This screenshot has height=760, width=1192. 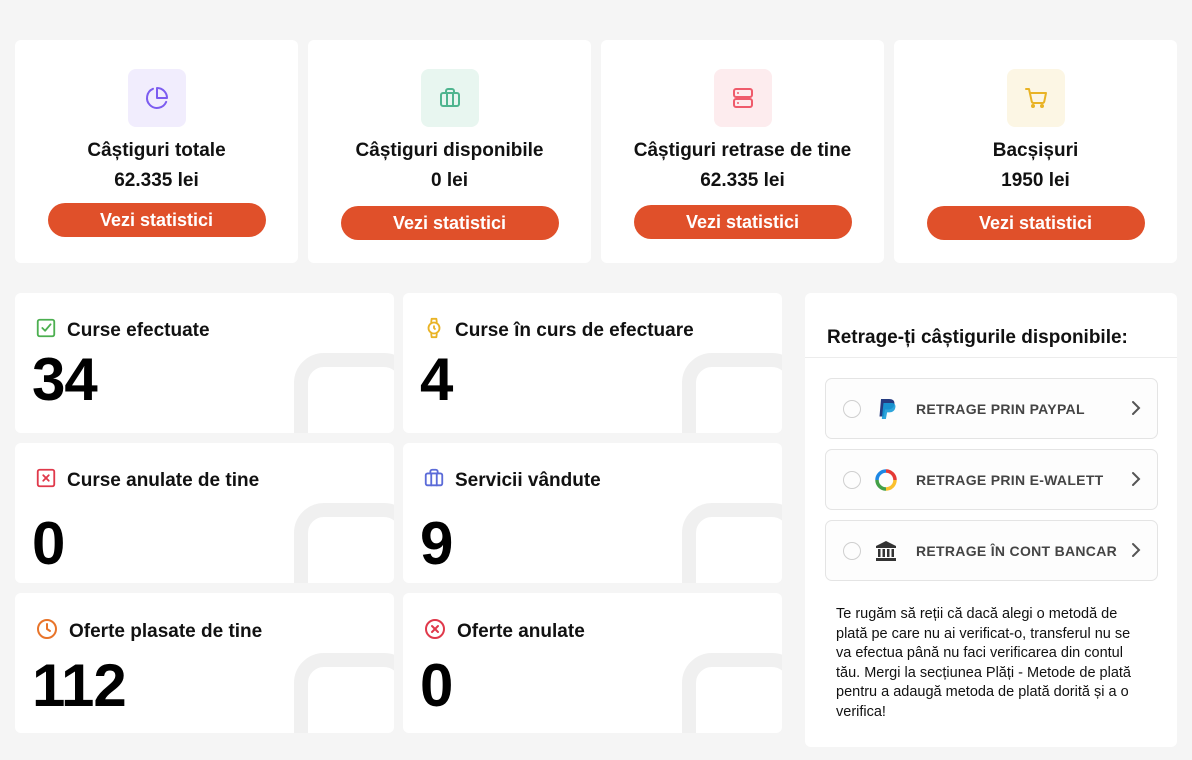 What do you see at coordinates (204, 363) in the screenshot?
I see `stat-card-completed-rides: Curse efectuate 34` at bounding box center [204, 363].